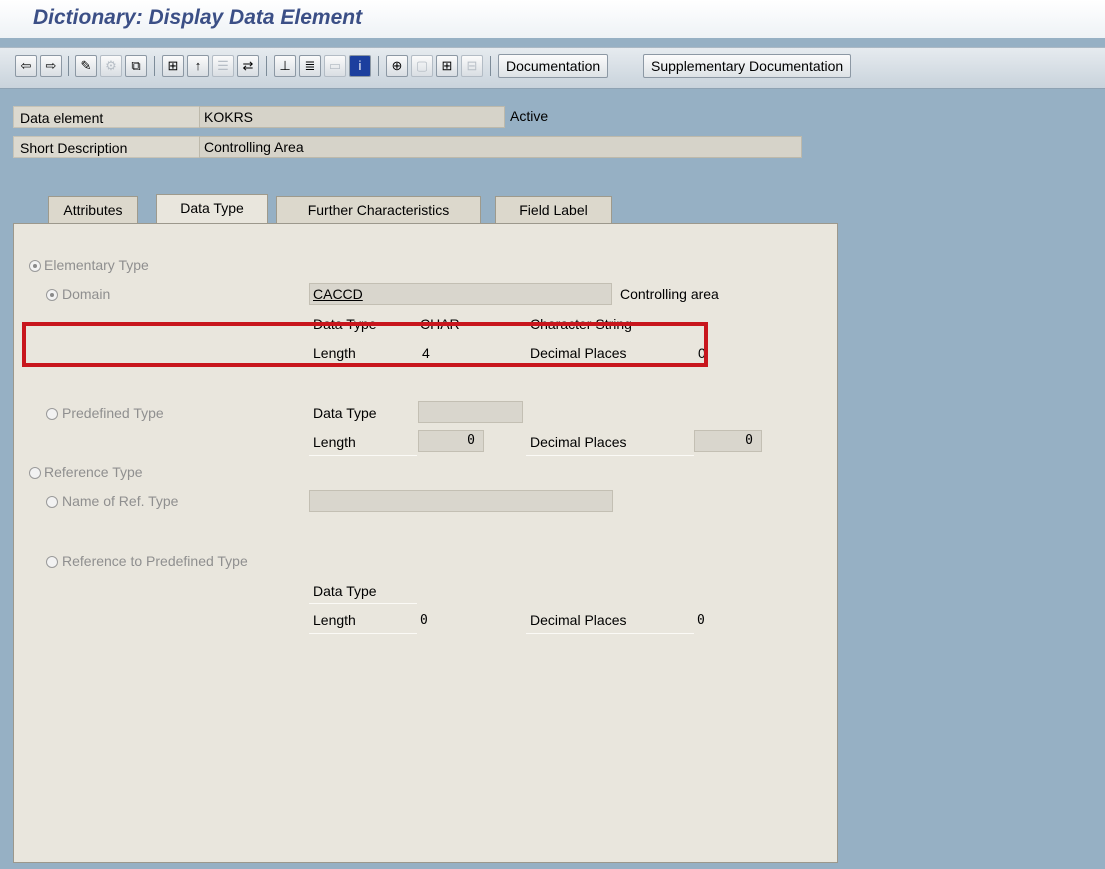 This screenshot has height=869, width=1105. What do you see at coordinates (578, 620) in the screenshot?
I see `ref-decimal-places-label: Decimal Places` at bounding box center [578, 620].